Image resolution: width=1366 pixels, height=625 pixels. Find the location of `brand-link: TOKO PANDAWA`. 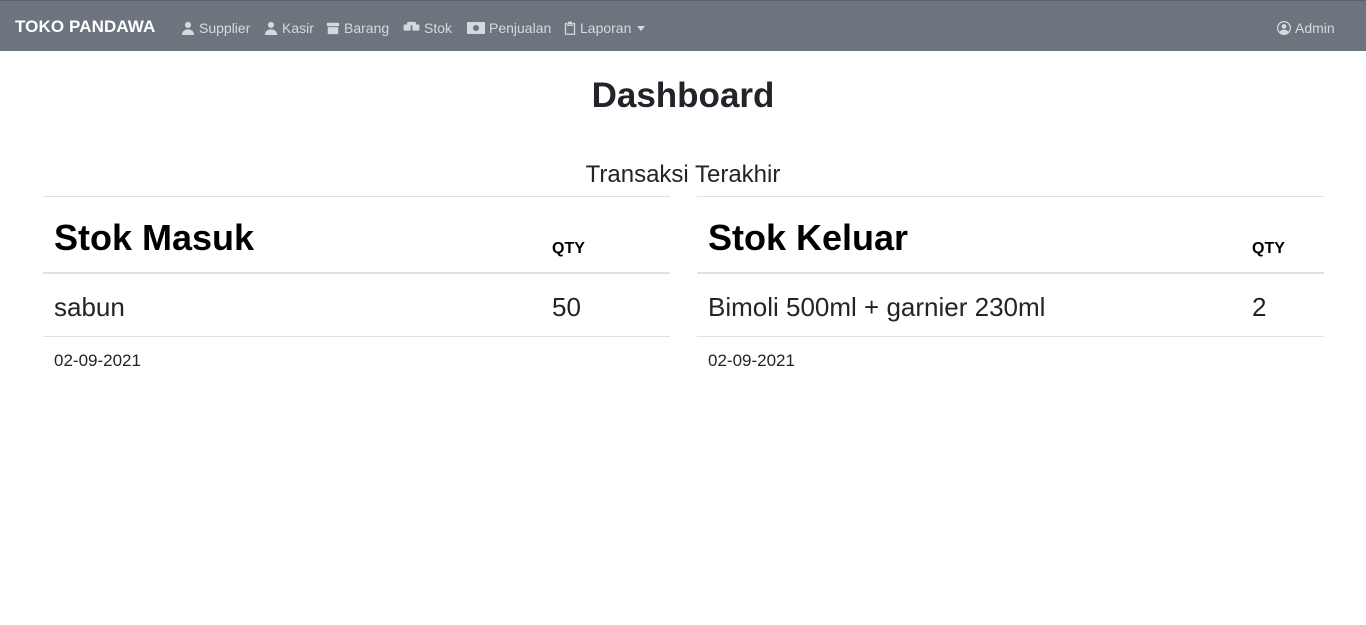

brand-link: TOKO PANDAWA is located at coordinates (85, 27).